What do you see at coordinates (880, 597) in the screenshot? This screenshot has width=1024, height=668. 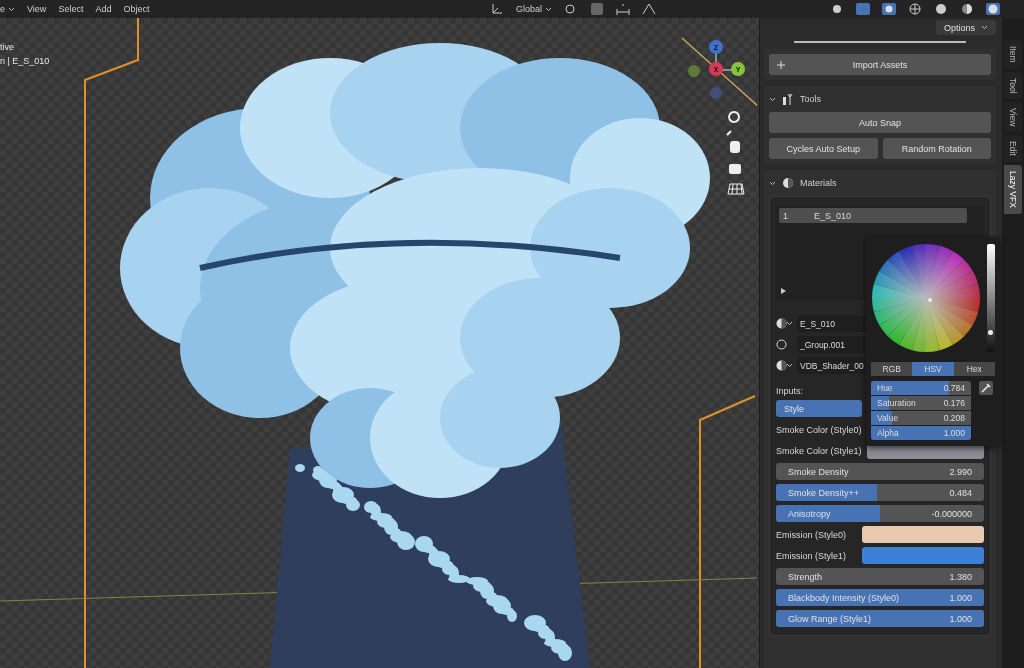 I see `slider-field: Blackbody Intensity (Style0) 1.000` at bounding box center [880, 597].